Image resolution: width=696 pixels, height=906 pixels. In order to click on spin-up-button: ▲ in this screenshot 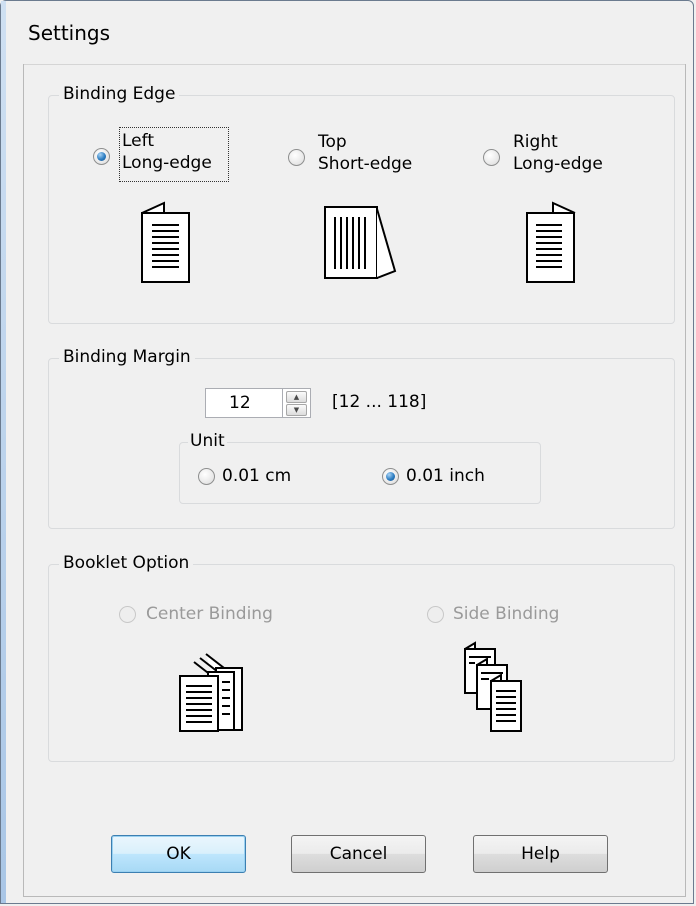, I will do `click(296, 397)`.